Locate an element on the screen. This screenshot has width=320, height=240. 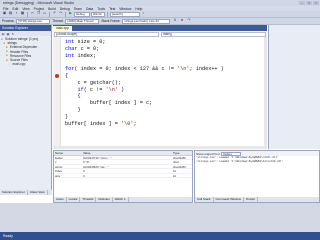
autos-cell-name: index is located at coordinates (59, 171).